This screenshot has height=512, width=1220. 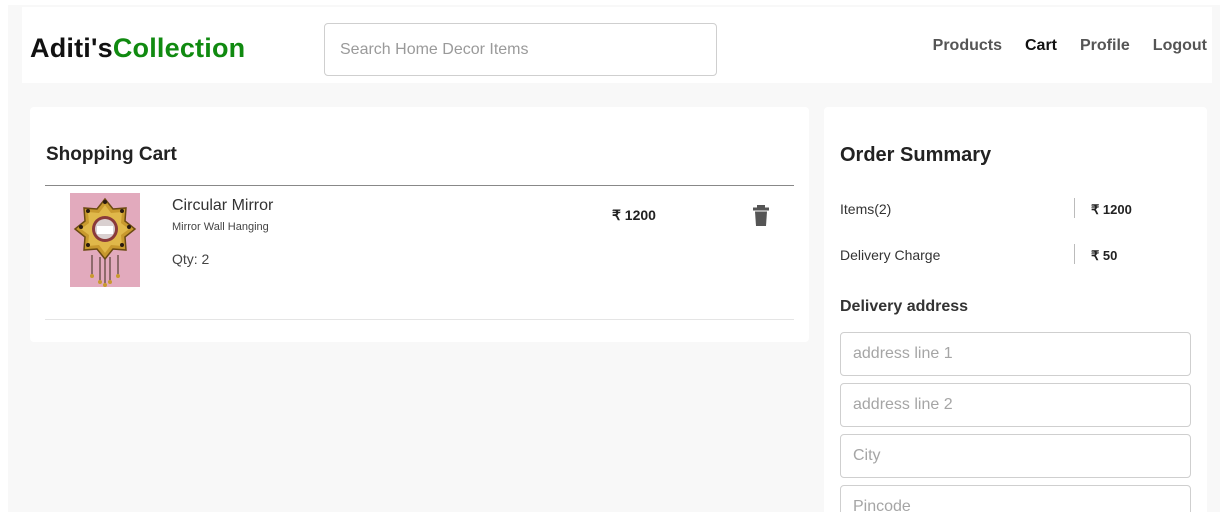 I want to click on summary-delivery-value: ₹ 50, so click(x=1104, y=255).